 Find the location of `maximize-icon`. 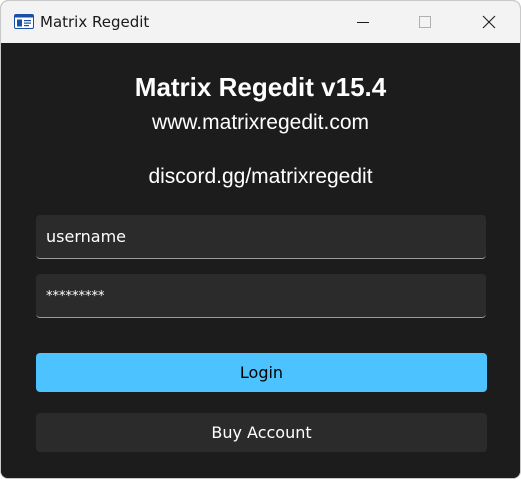

maximize-icon is located at coordinates (425, 22).